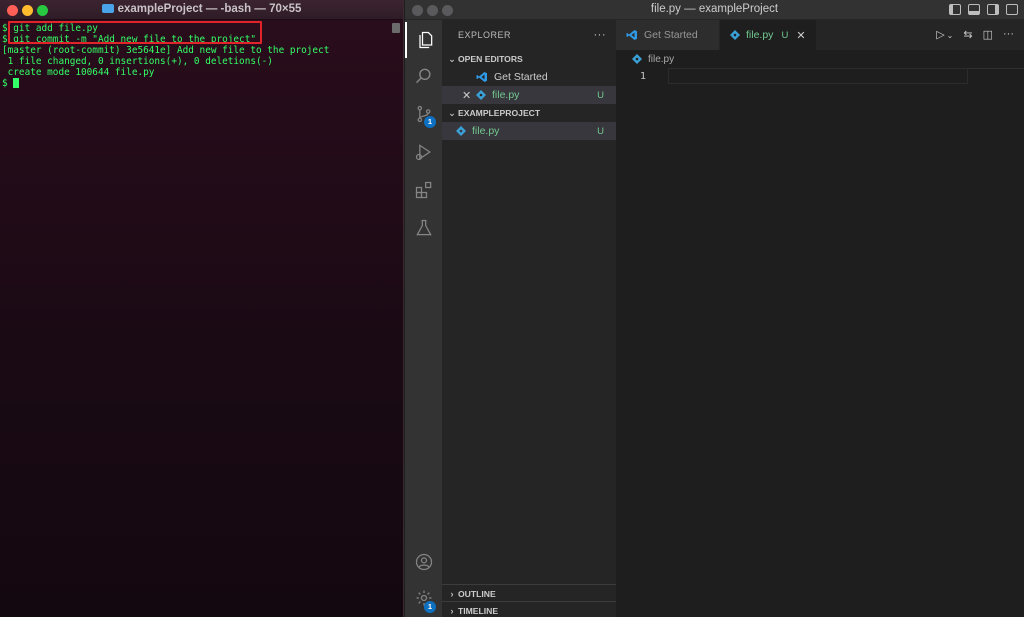 This screenshot has height=617, width=1024. What do you see at coordinates (423, 318) in the screenshot?
I see `activity-bar: 1 1` at bounding box center [423, 318].